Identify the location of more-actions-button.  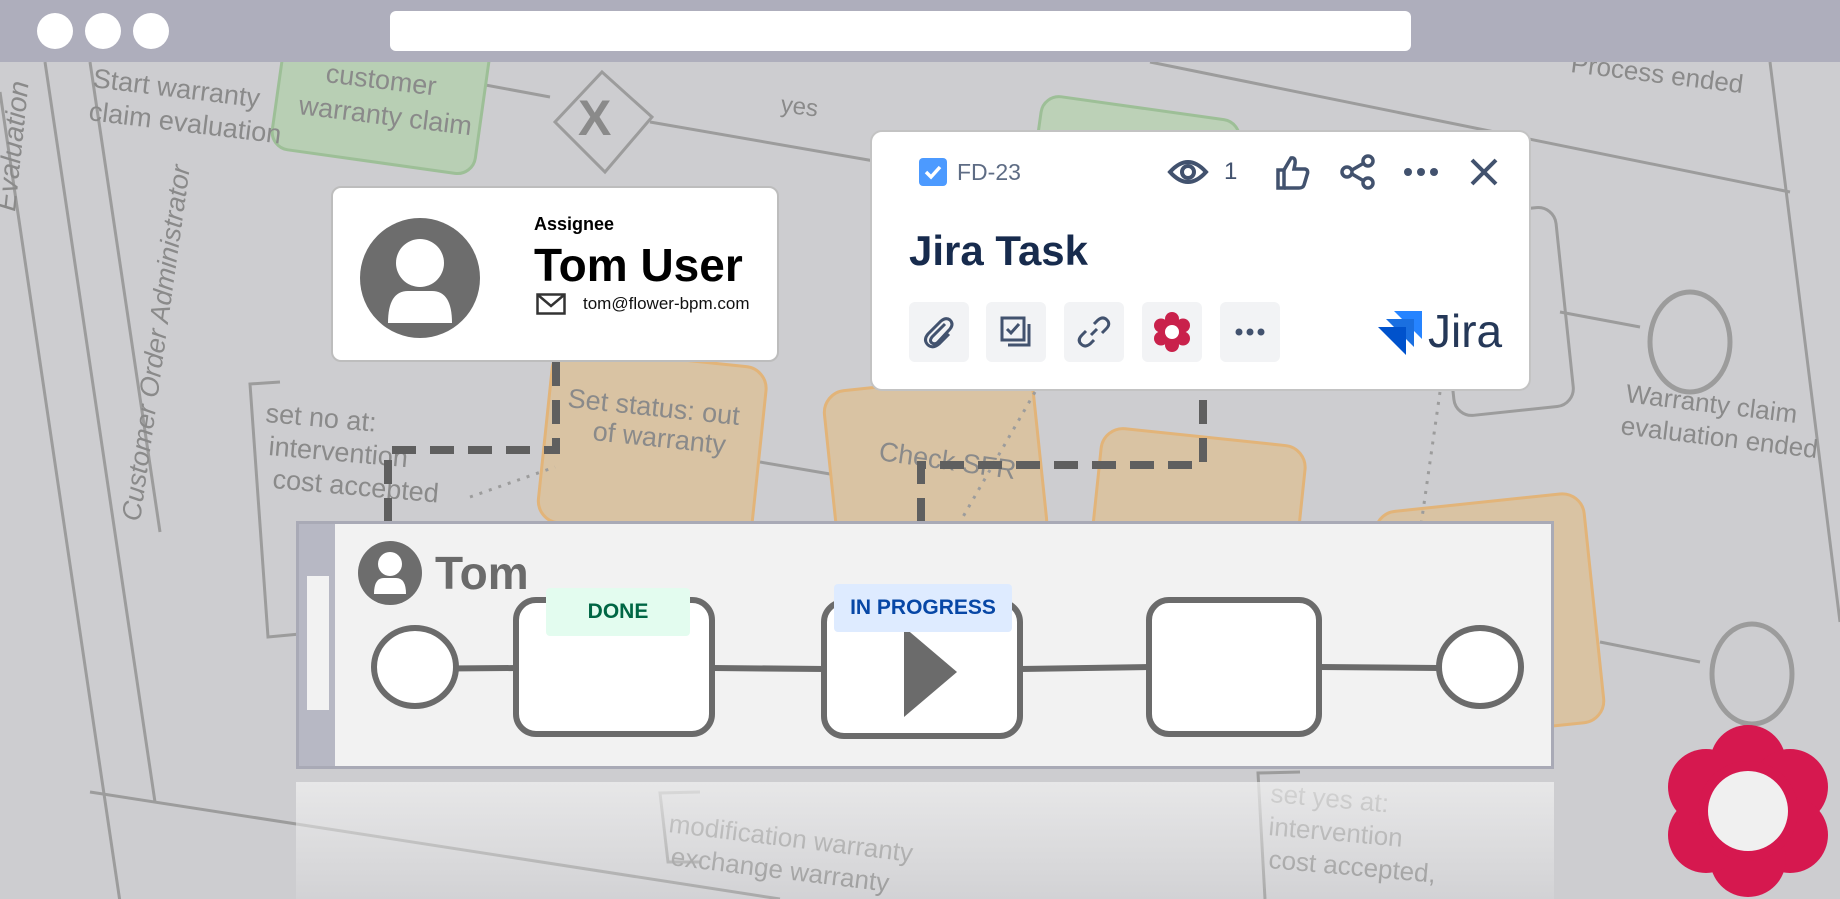
(1250, 332).